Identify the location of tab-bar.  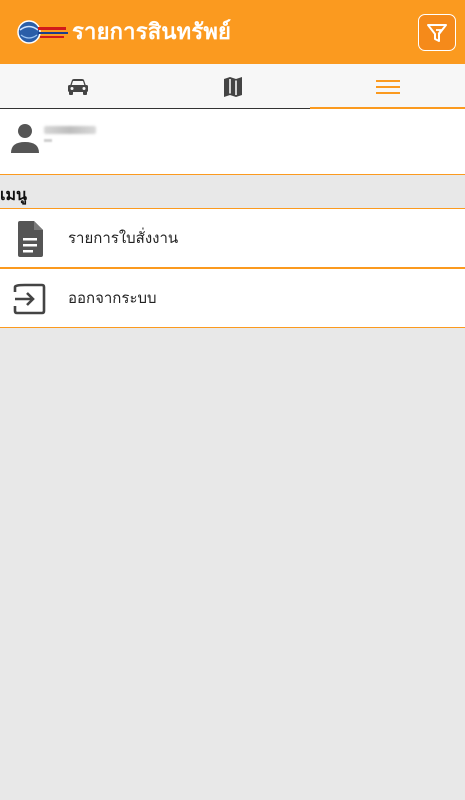
(232, 86).